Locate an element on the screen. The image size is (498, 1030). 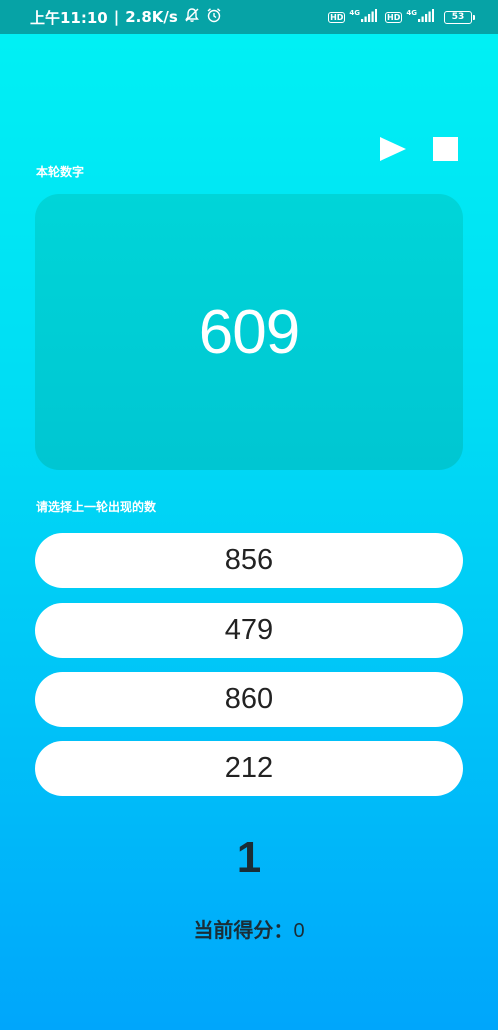
question-label: 请选择上一轮出现的数 is located at coordinates (96, 507).